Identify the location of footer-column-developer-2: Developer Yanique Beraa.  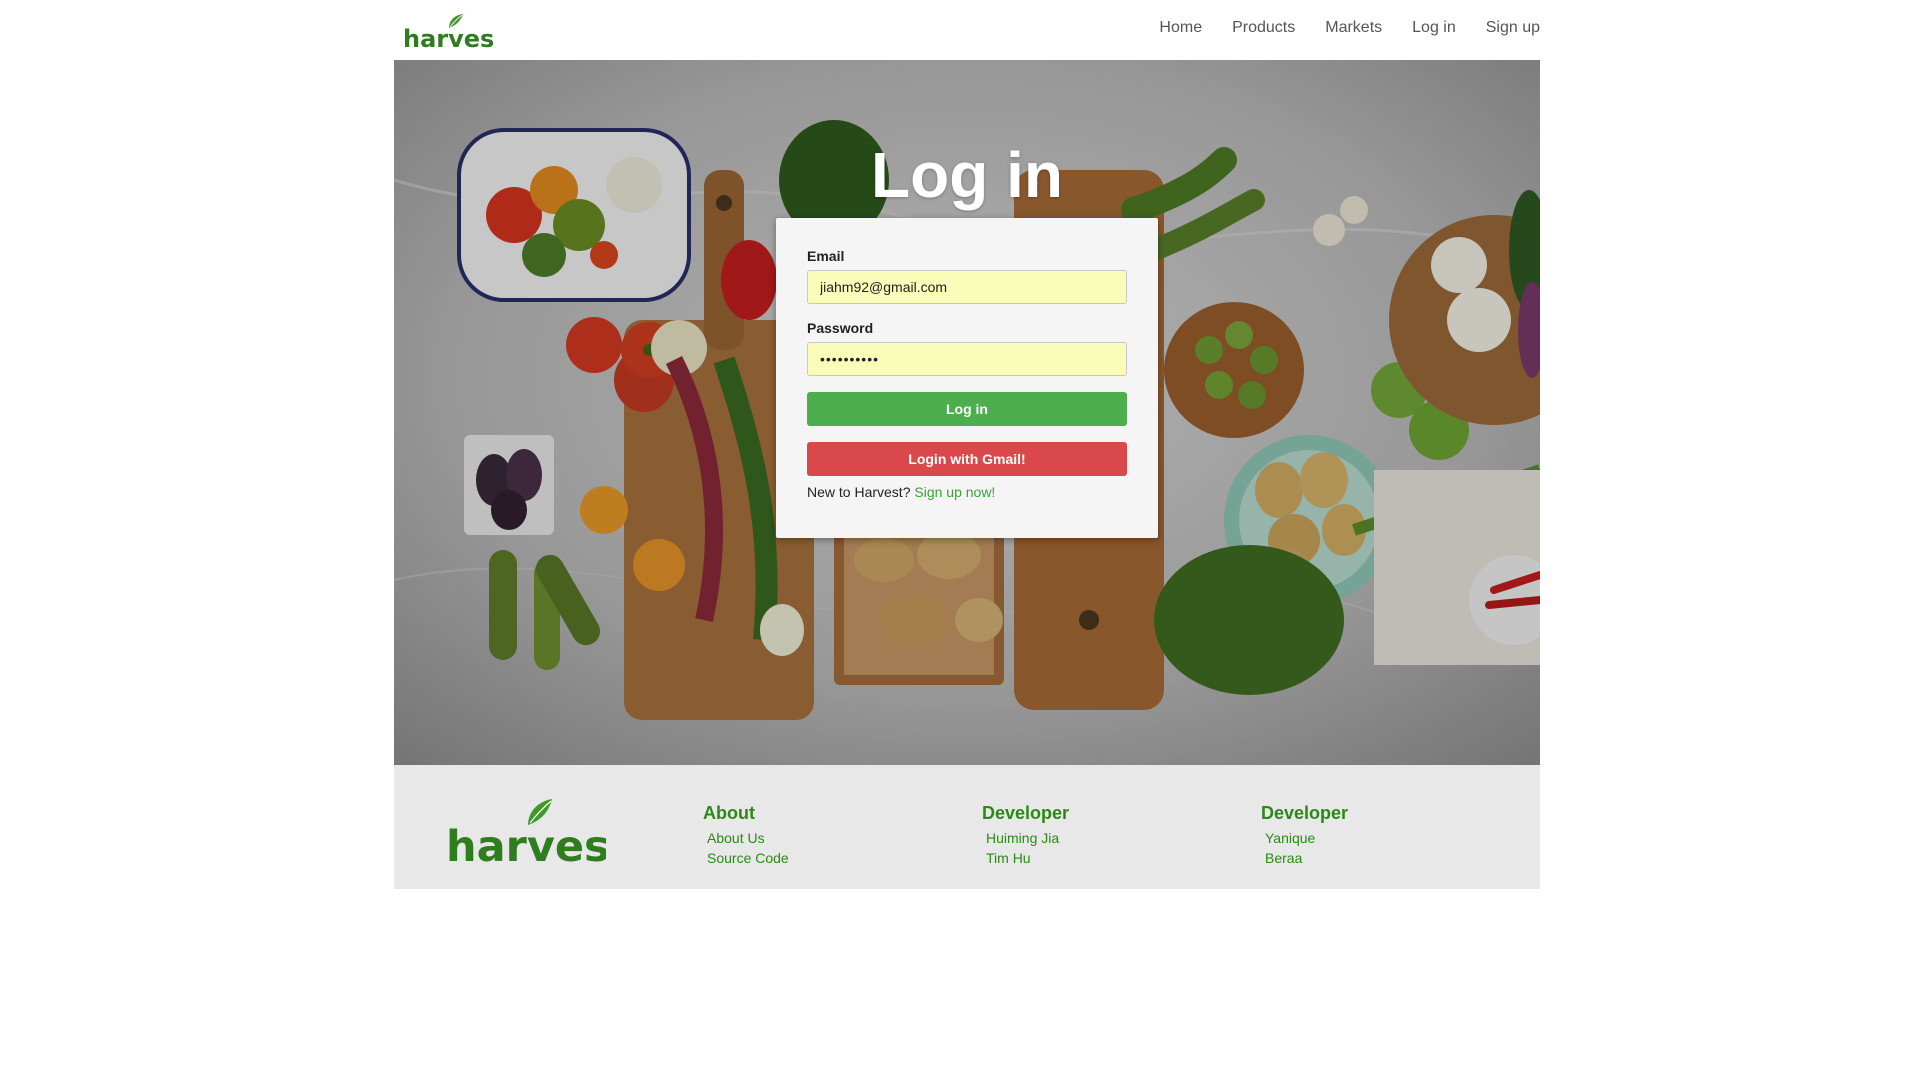
(1304, 835).